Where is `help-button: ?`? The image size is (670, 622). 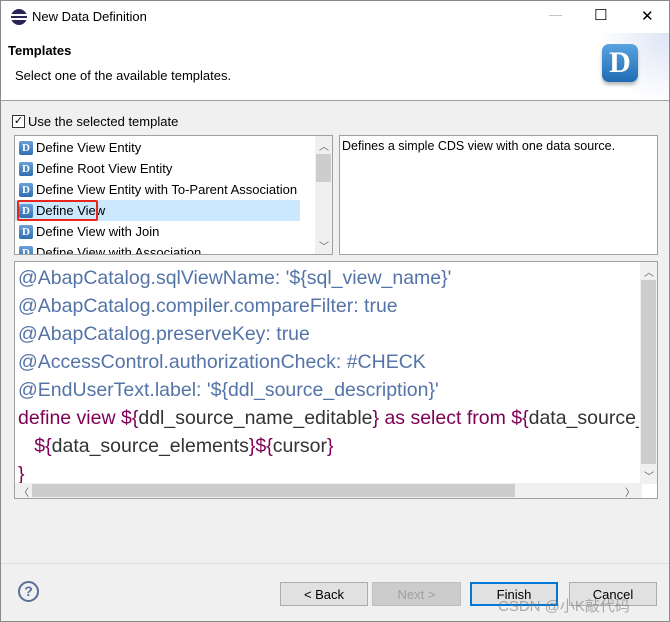 help-button: ? is located at coordinates (28, 591).